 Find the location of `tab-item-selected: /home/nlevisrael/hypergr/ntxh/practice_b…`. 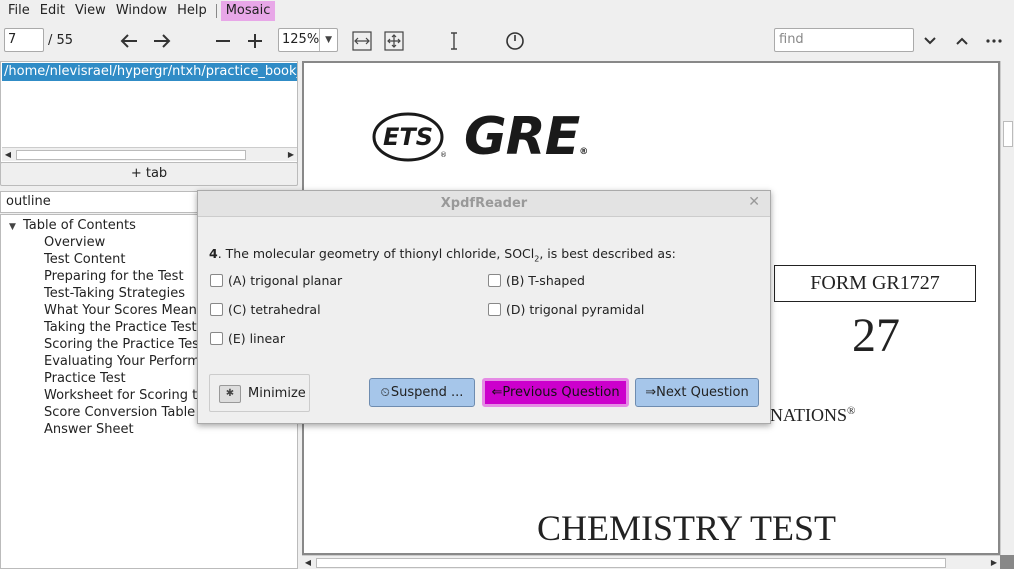

tab-item-selected: /home/nlevisrael/hypergr/ntxh/practice_b… is located at coordinates (149, 72).